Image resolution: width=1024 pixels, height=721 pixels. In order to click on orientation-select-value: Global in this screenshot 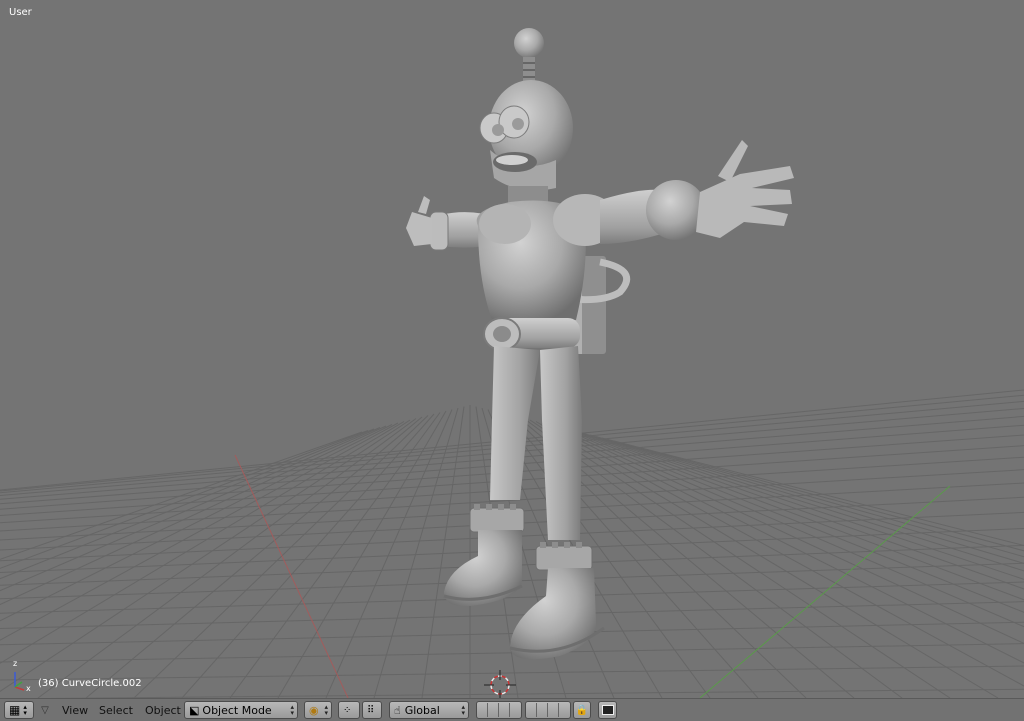, I will do `click(422, 710)`.